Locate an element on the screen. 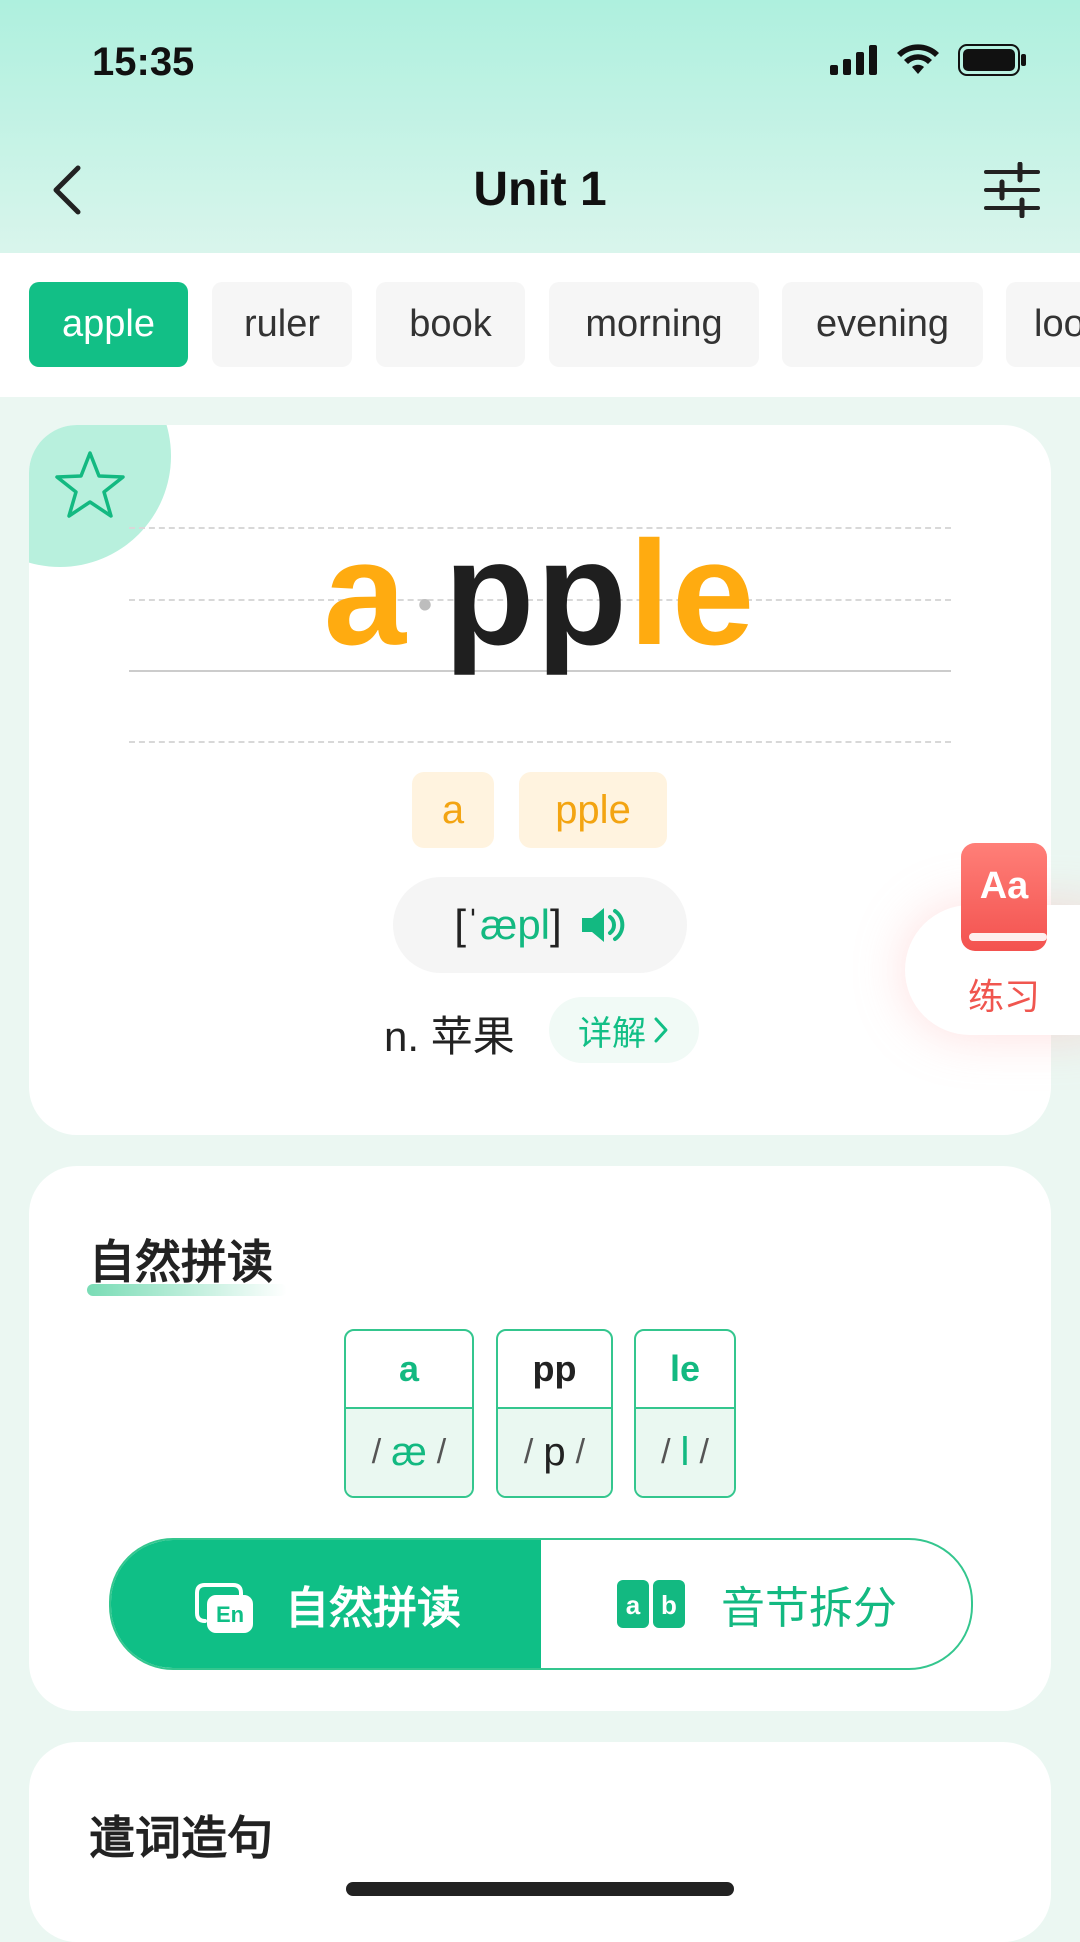  battery-icon is located at coordinates (992, 60).